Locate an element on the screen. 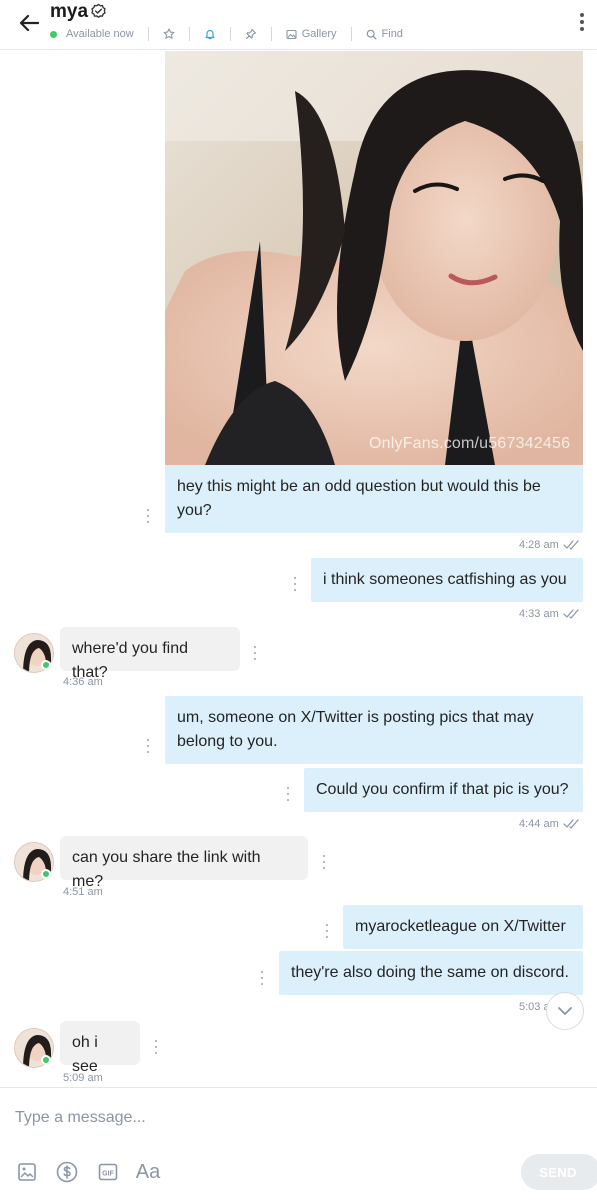 Image resolution: width=597 pixels, height=1200 pixels. scroll-to-bottom-button is located at coordinates (565, 1011).